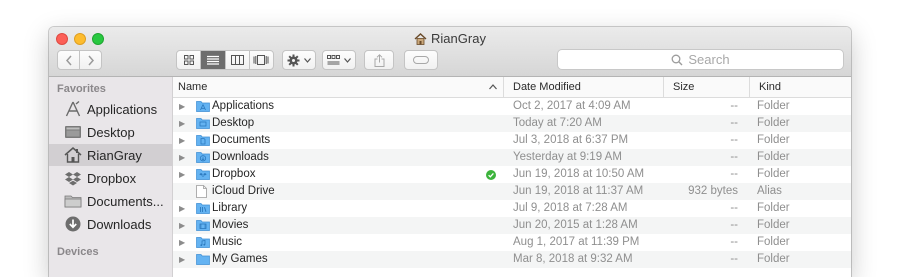 Image resolution: width=900 pixels, height=277 pixels. I want to click on share-icon, so click(379, 60).